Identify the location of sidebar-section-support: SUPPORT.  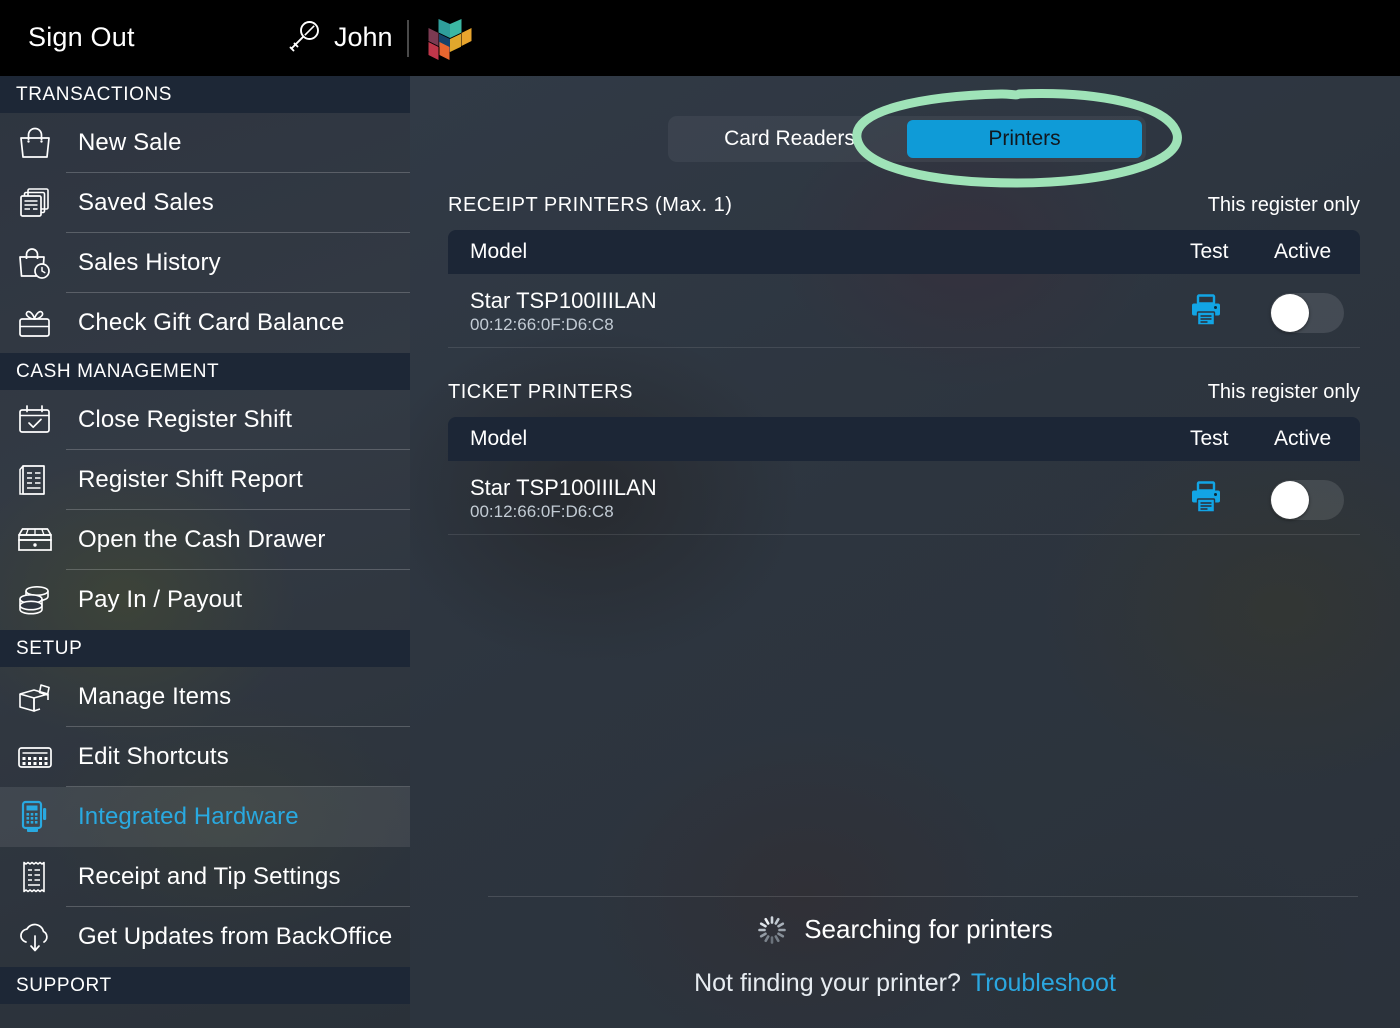
(205, 985).